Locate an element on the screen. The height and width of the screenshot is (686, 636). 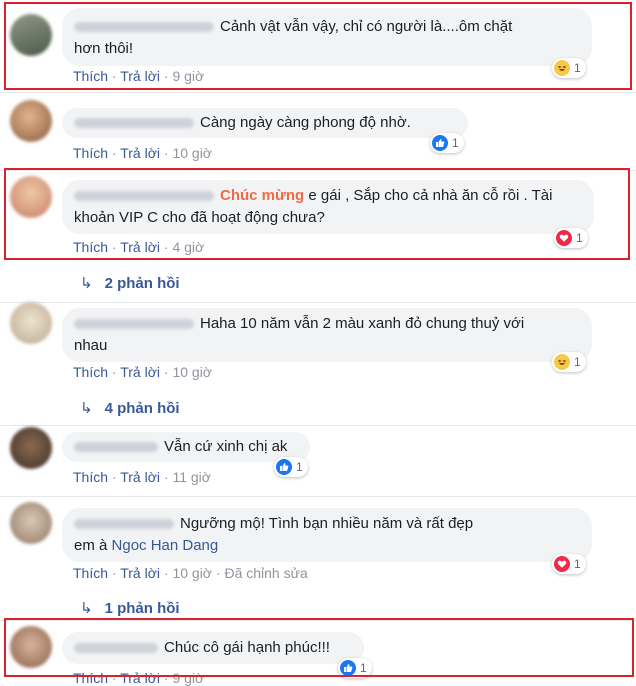
comment-bubble: Vẫn cứ xinh chị ak is located at coordinates (186, 447).